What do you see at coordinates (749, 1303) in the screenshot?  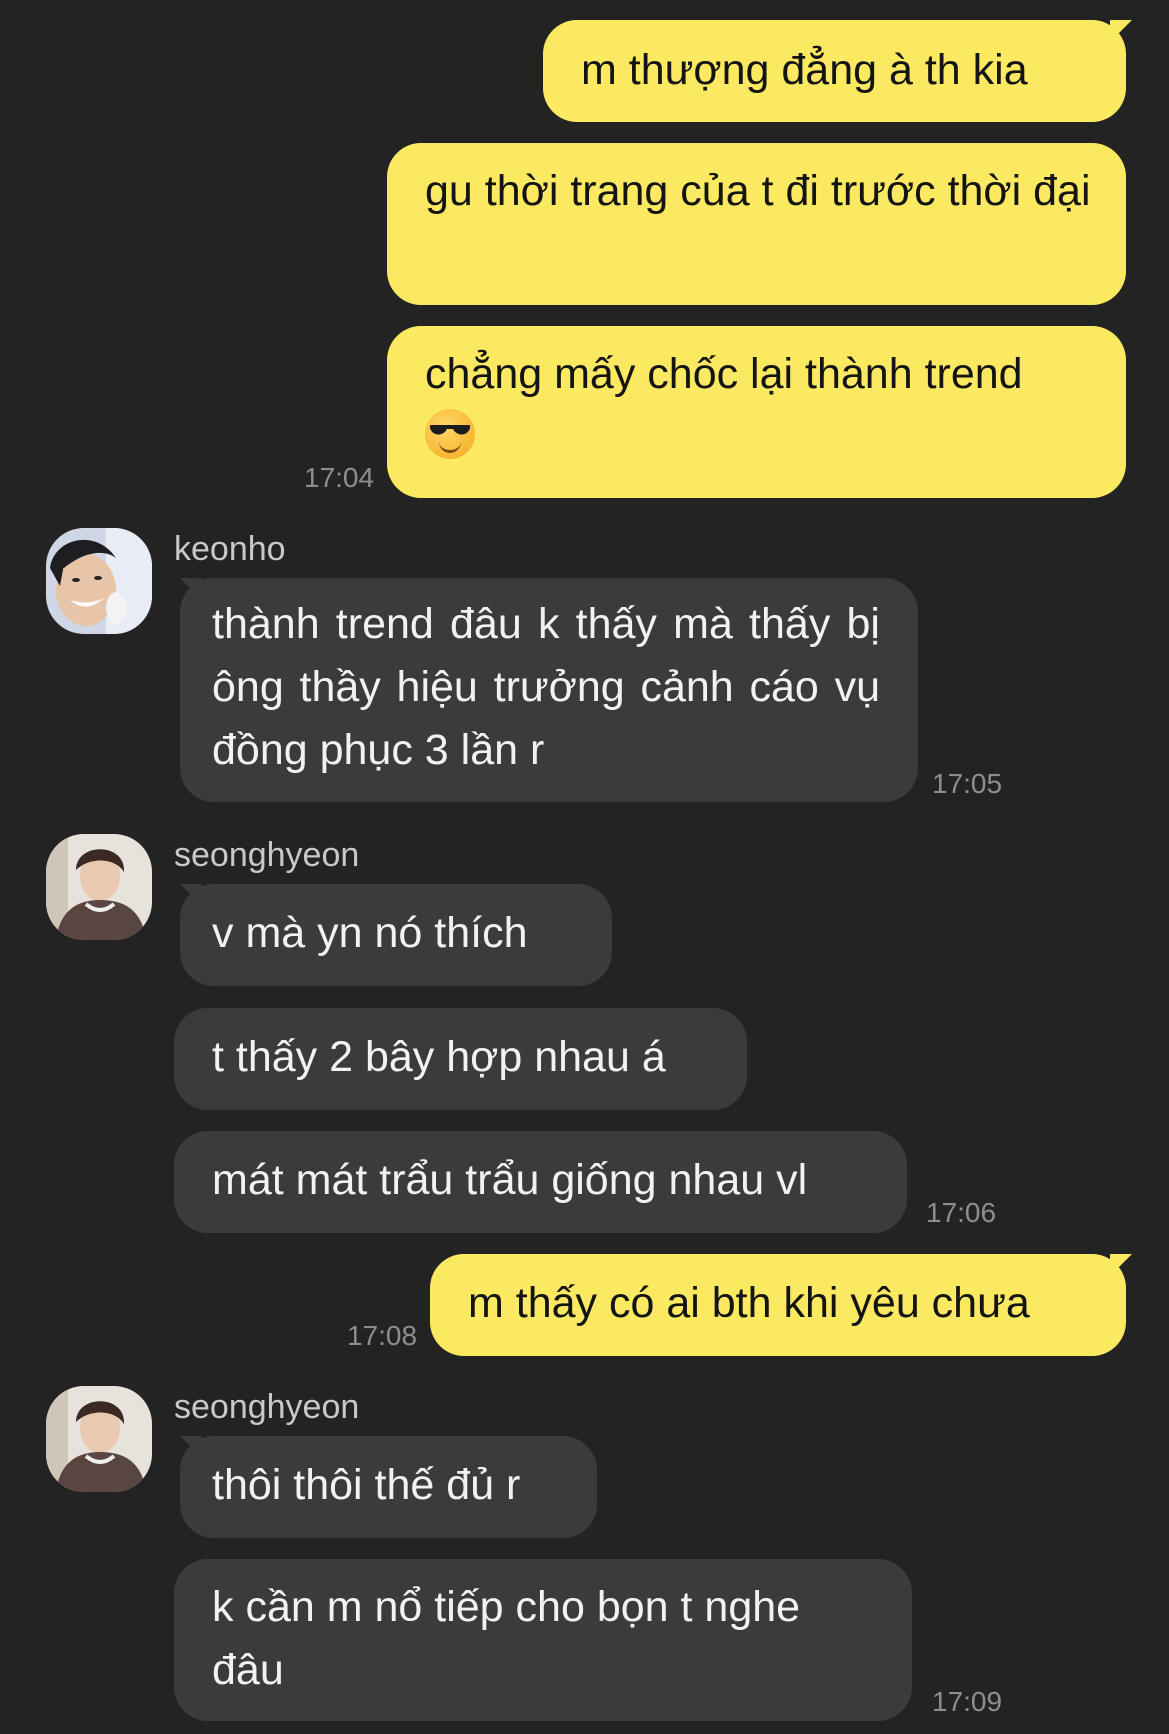 I see `message-text: m thấy có ai bth khi yêu chưa` at bounding box center [749, 1303].